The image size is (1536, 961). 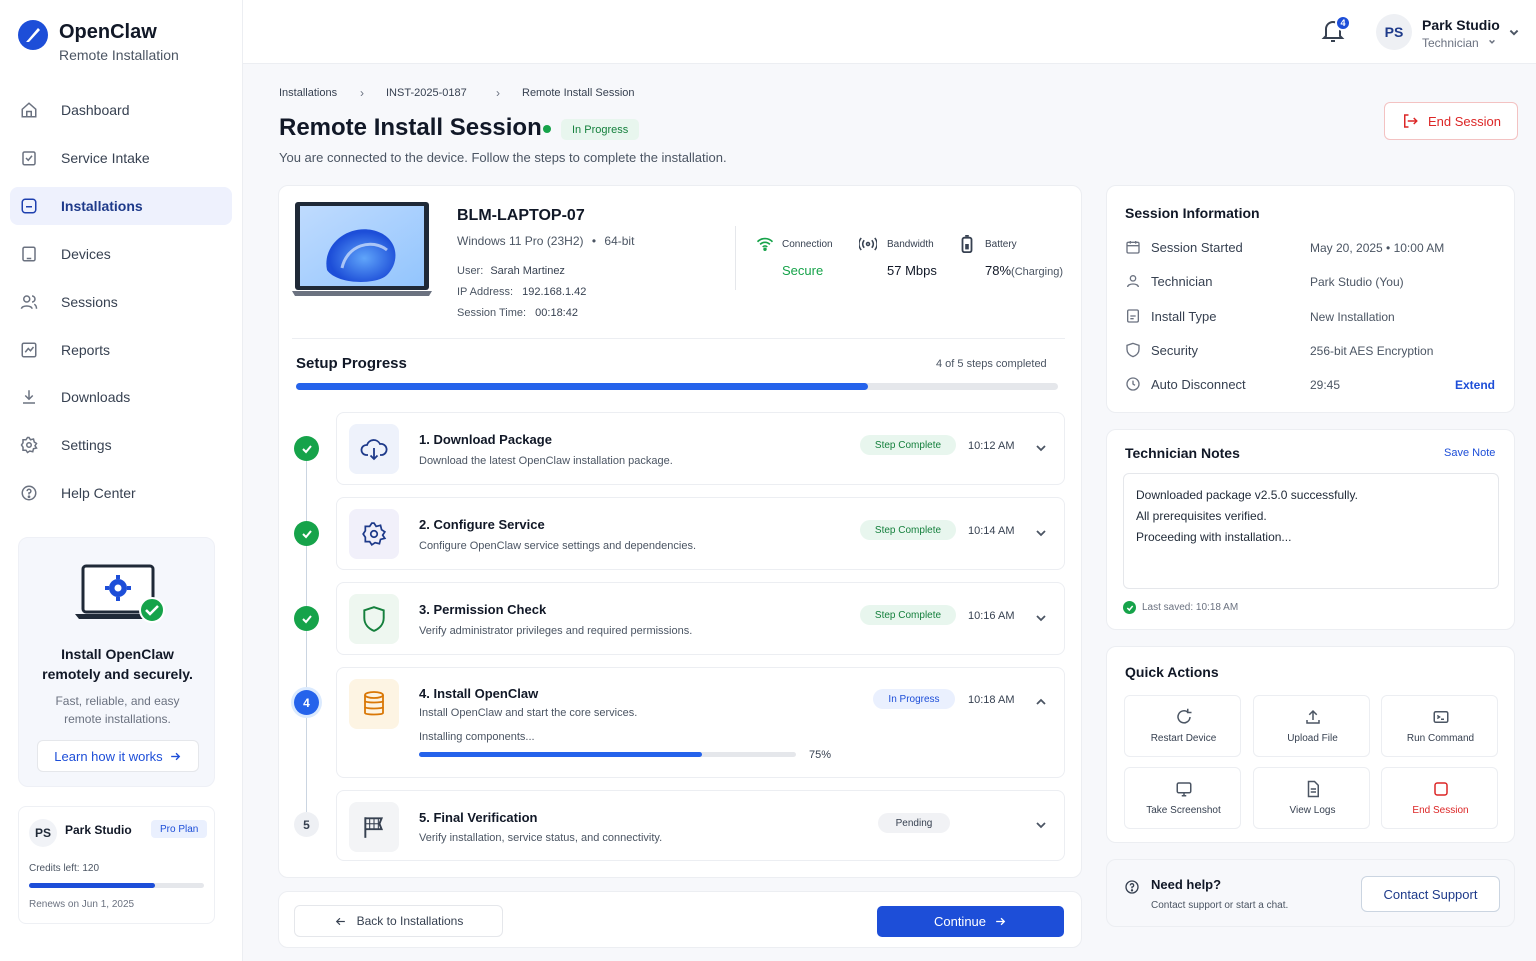 What do you see at coordinates (121, 493) in the screenshot?
I see `sidebar-item-help-center: Help Center` at bounding box center [121, 493].